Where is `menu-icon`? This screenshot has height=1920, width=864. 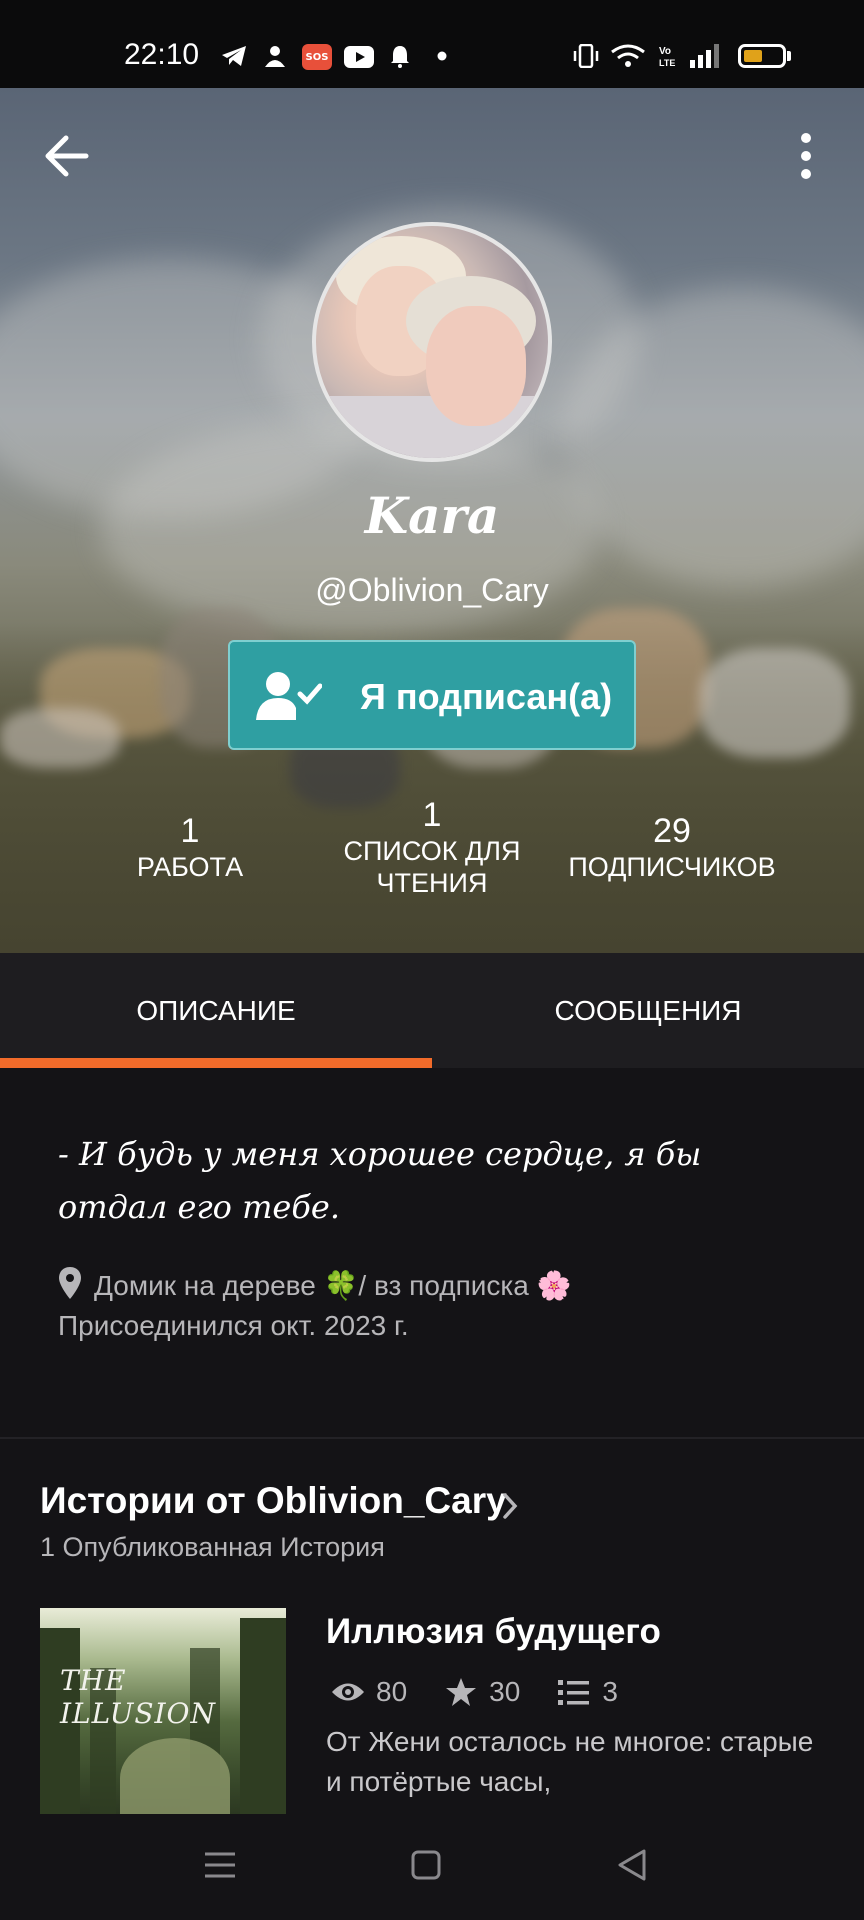 menu-icon is located at coordinates (220, 1865).